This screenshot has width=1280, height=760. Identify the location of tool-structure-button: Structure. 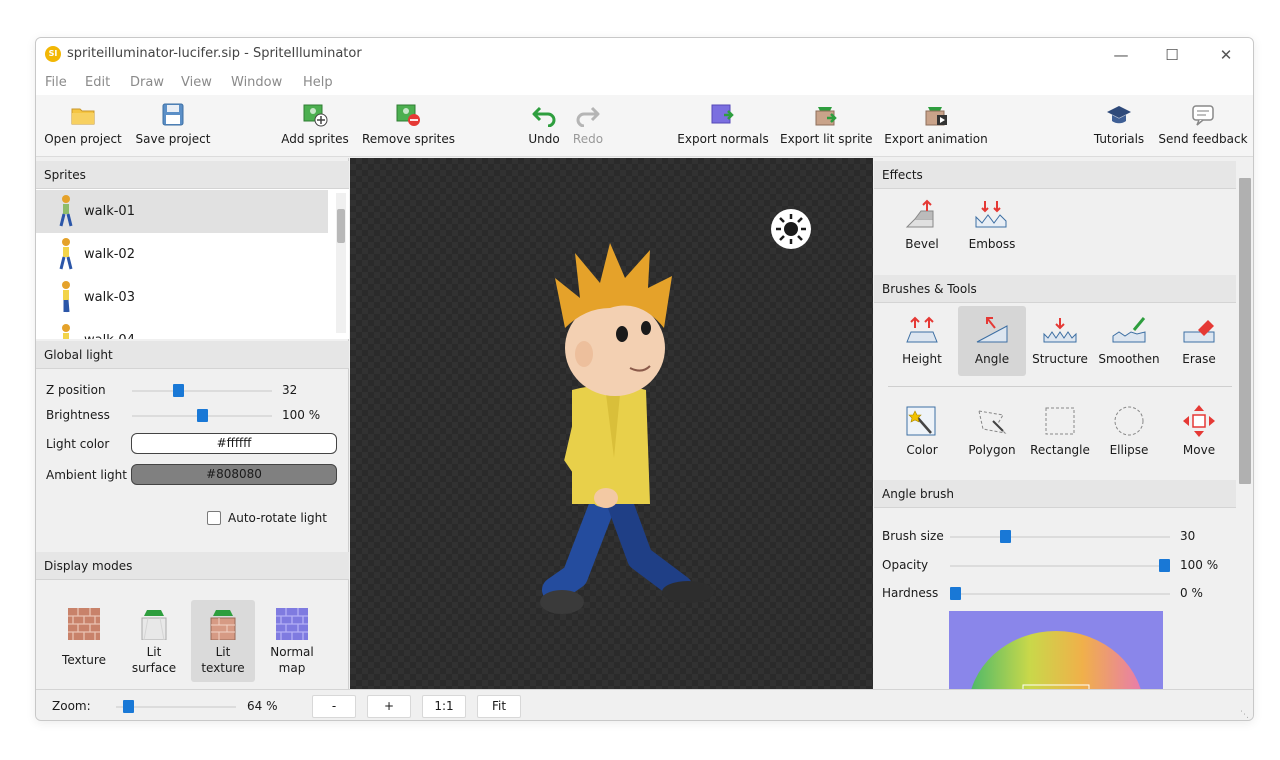
(1060, 341).